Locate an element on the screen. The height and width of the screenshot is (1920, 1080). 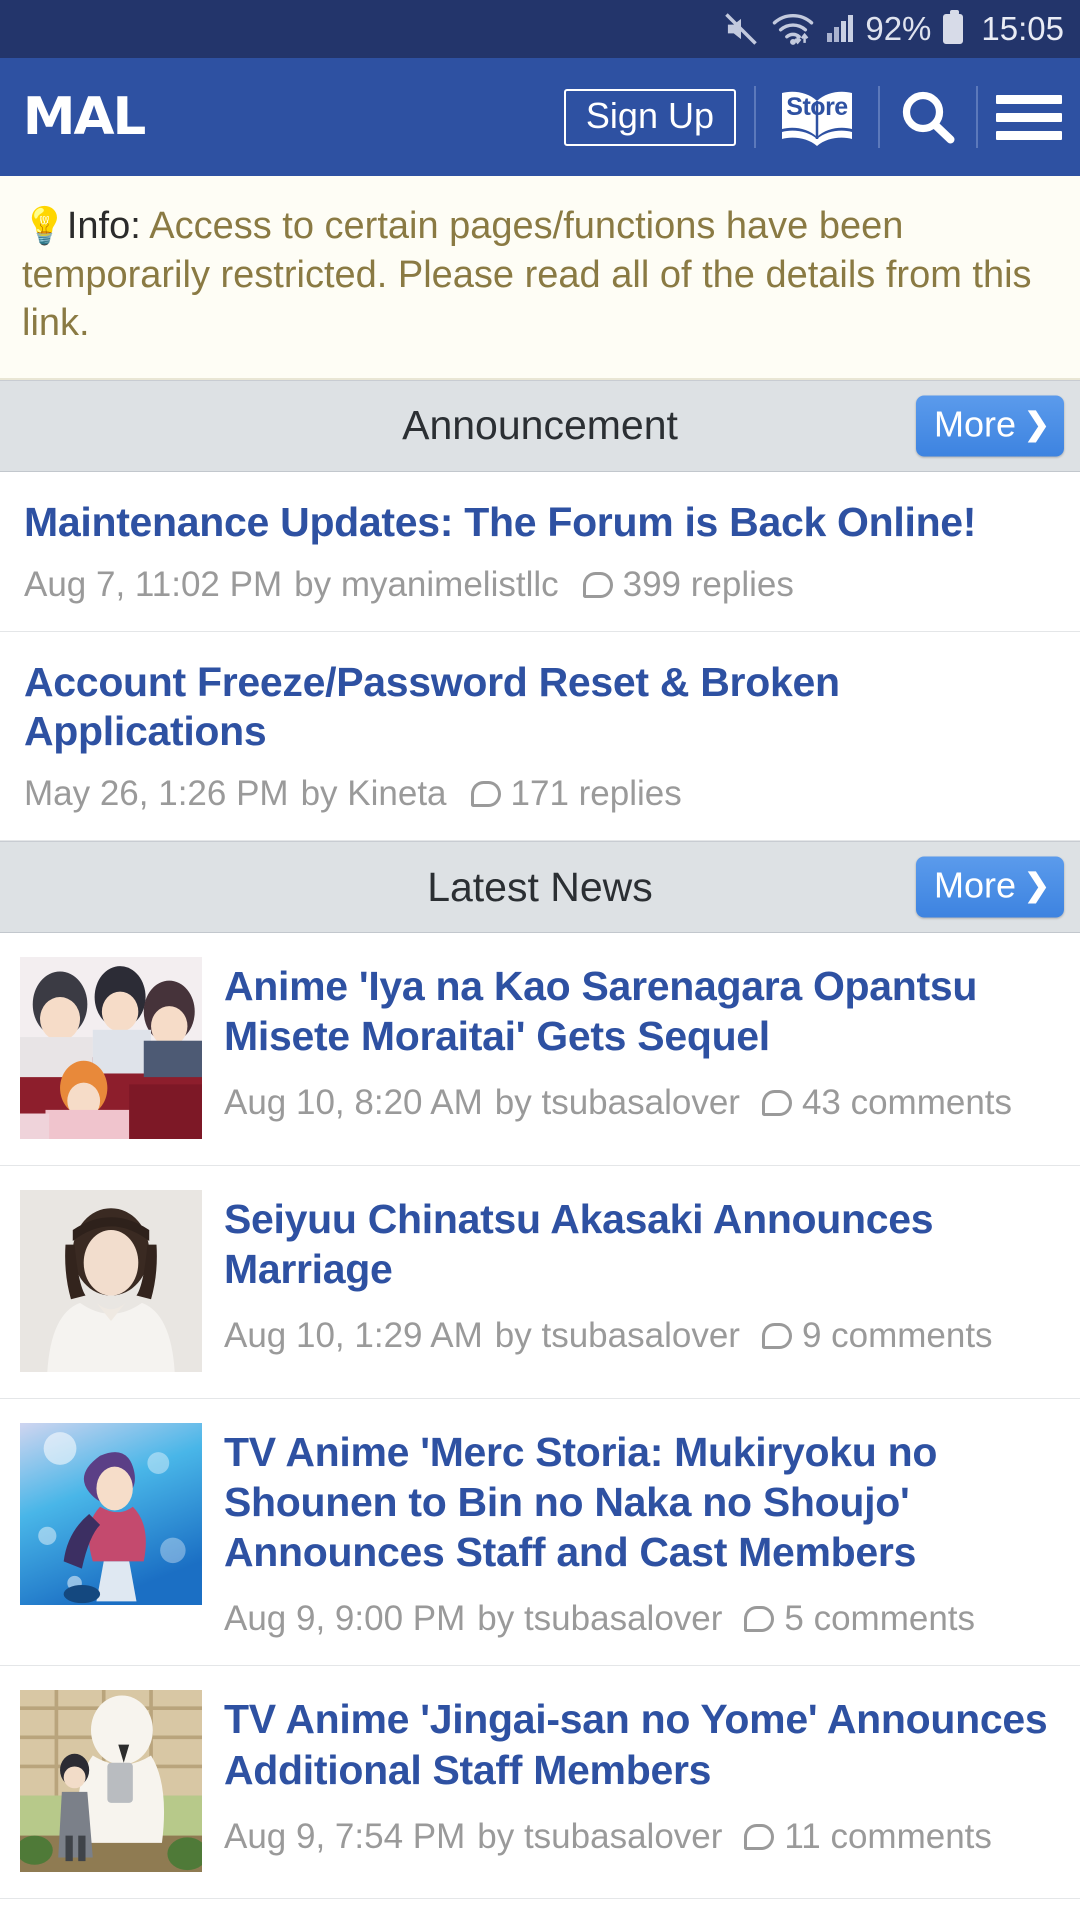
lightbulb-icon: 💡 is located at coordinates (44, 225).